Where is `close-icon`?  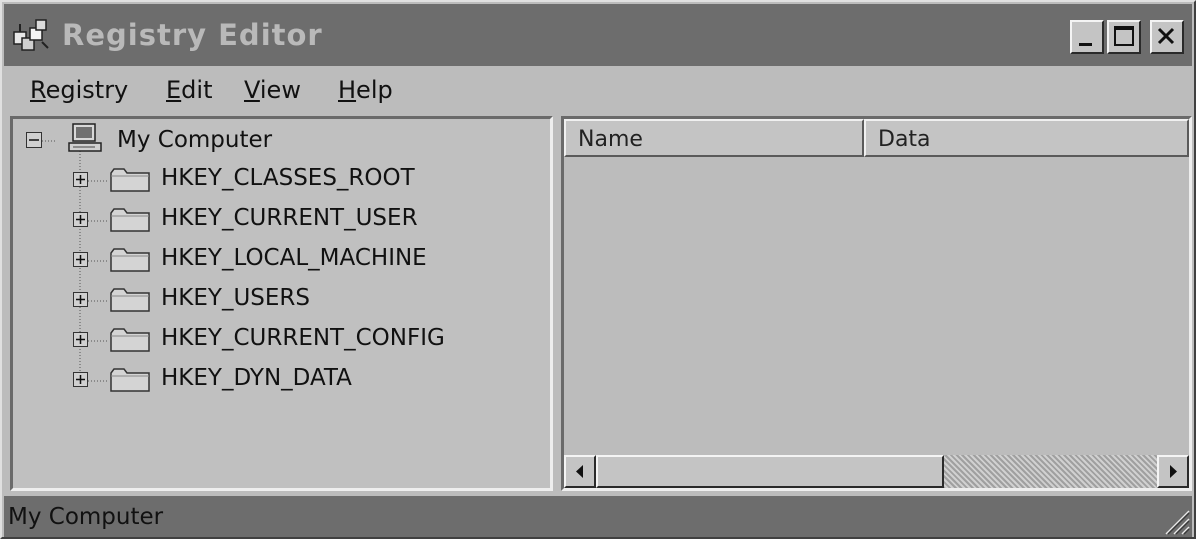 close-icon is located at coordinates (1166, 36).